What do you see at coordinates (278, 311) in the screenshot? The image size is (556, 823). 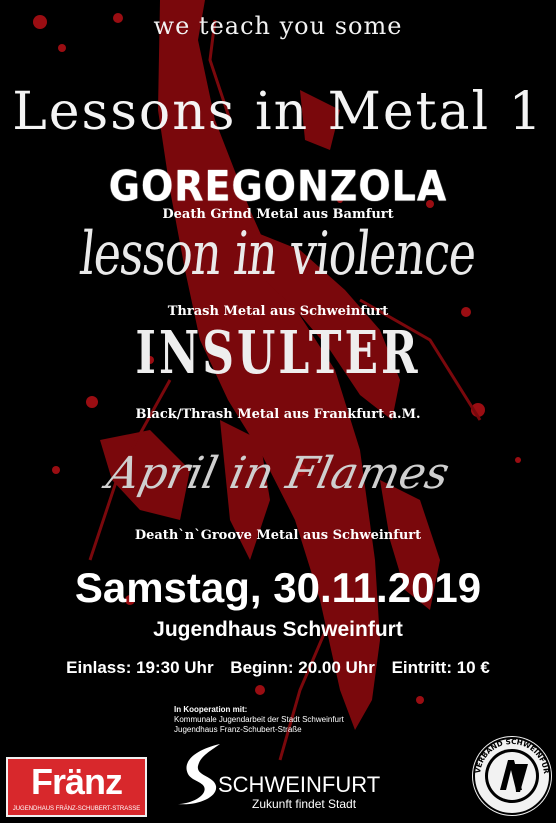 I see `band-genre-lesson-in-violence: Thrash Metal aus Schweinfurt` at bounding box center [278, 311].